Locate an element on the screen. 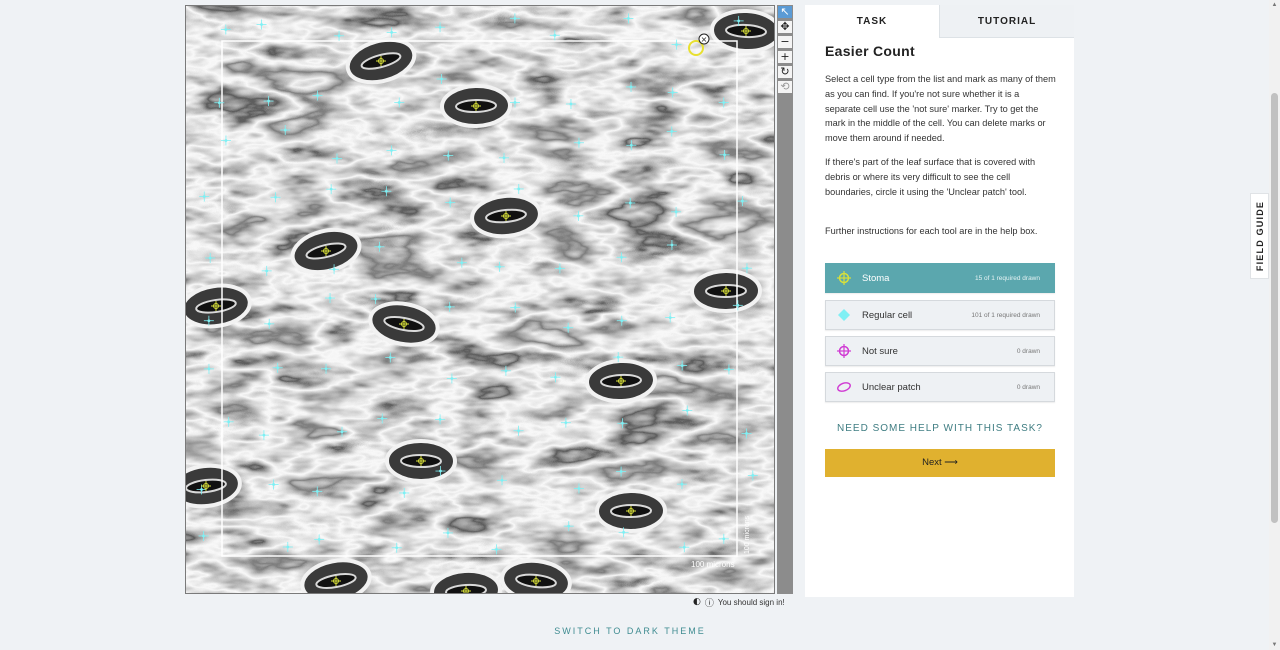 The width and height of the screenshot is (1280, 650). tool-status: 15 of 1 required drawn is located at coordinates (1007, 278).